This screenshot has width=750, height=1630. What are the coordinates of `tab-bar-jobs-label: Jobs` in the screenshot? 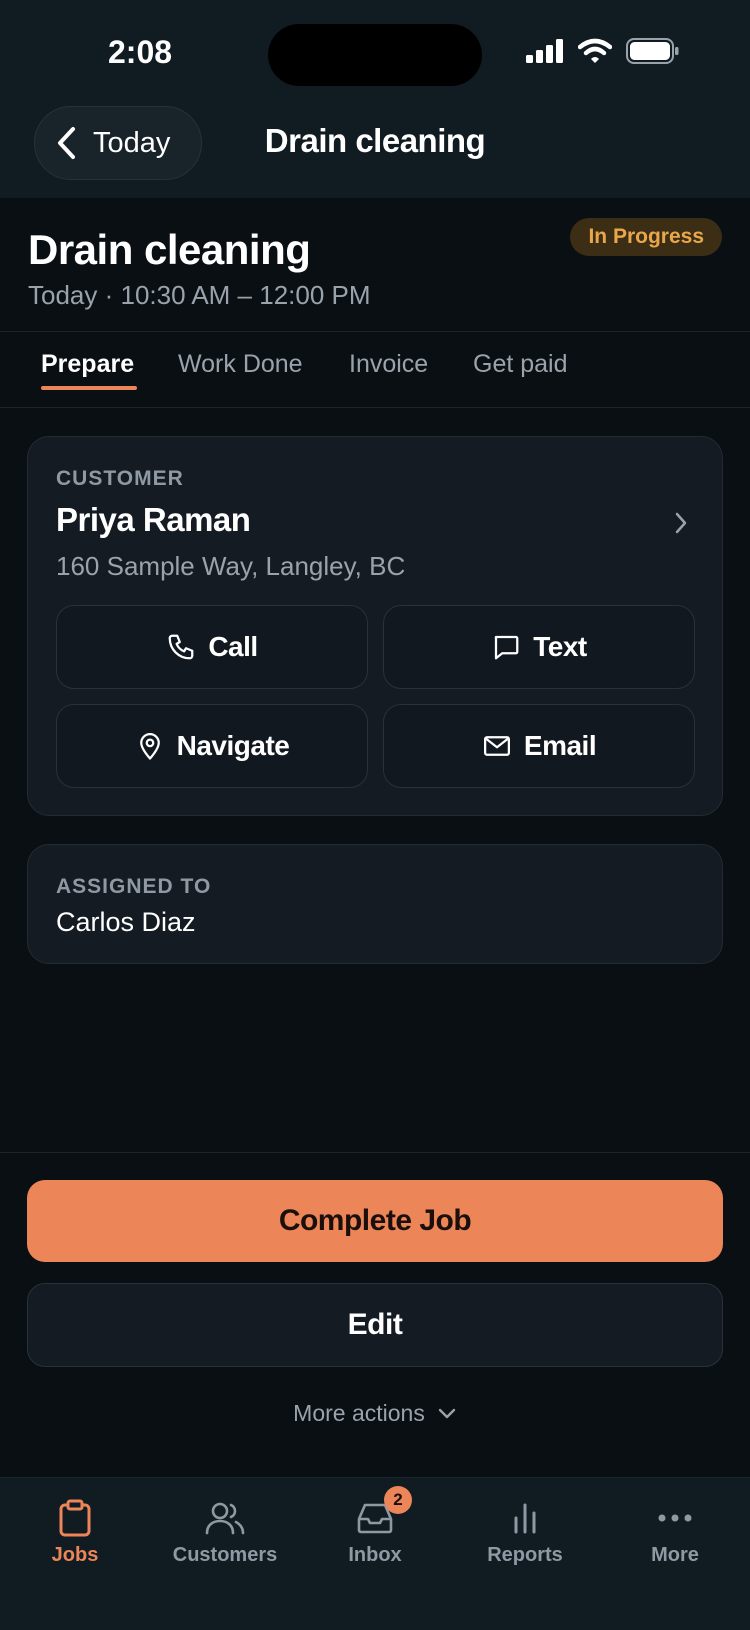 It's located at (75, 1555).